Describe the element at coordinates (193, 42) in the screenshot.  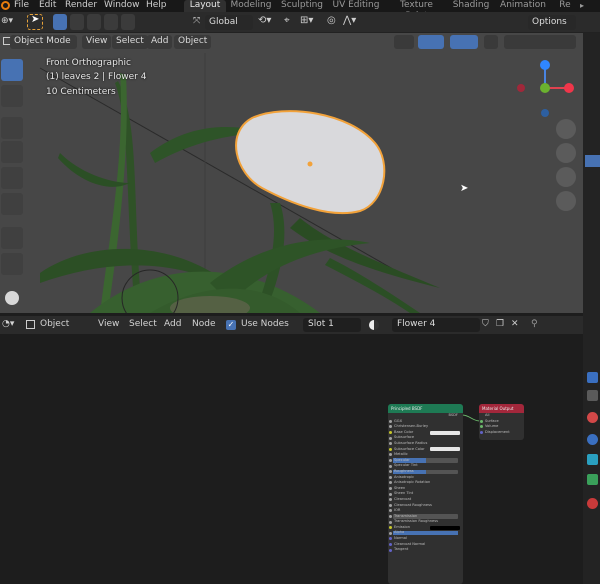
I see `menu-object: Object` at that location.